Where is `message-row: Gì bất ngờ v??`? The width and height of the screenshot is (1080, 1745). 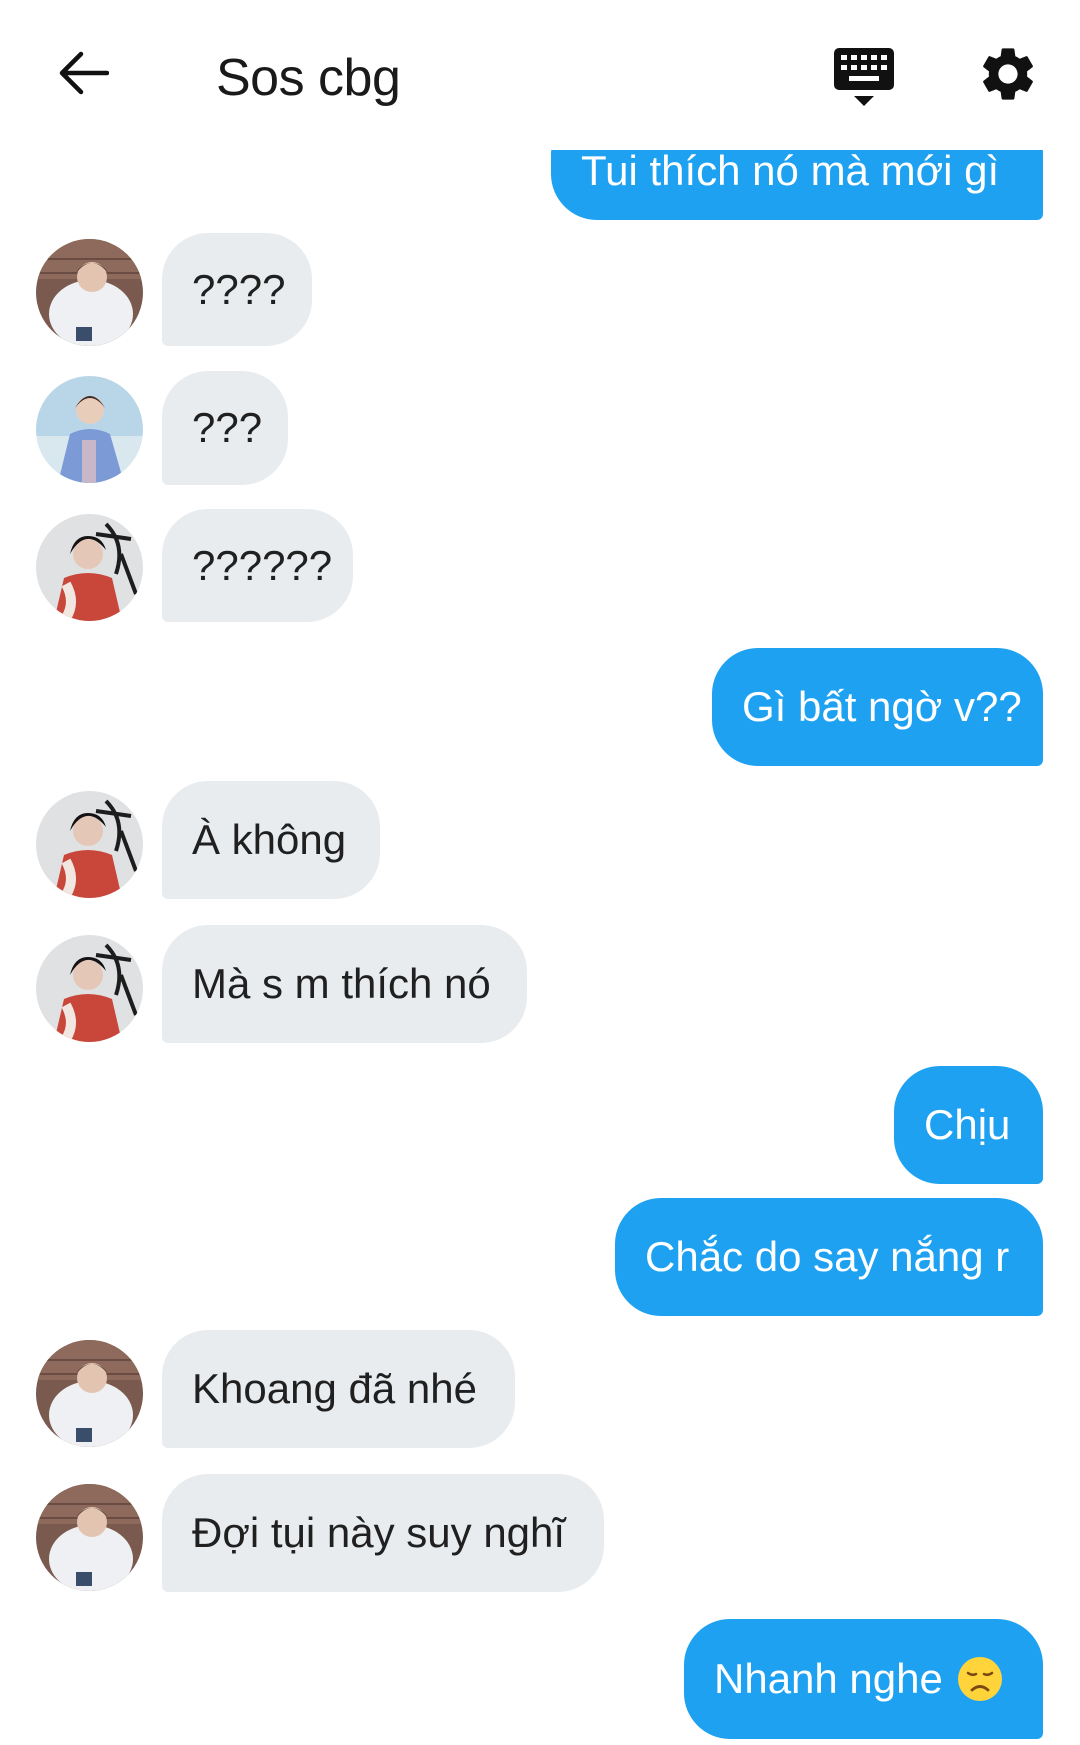 message-row: Gì bất ngờ v?? is located at coordinates (540, 707).